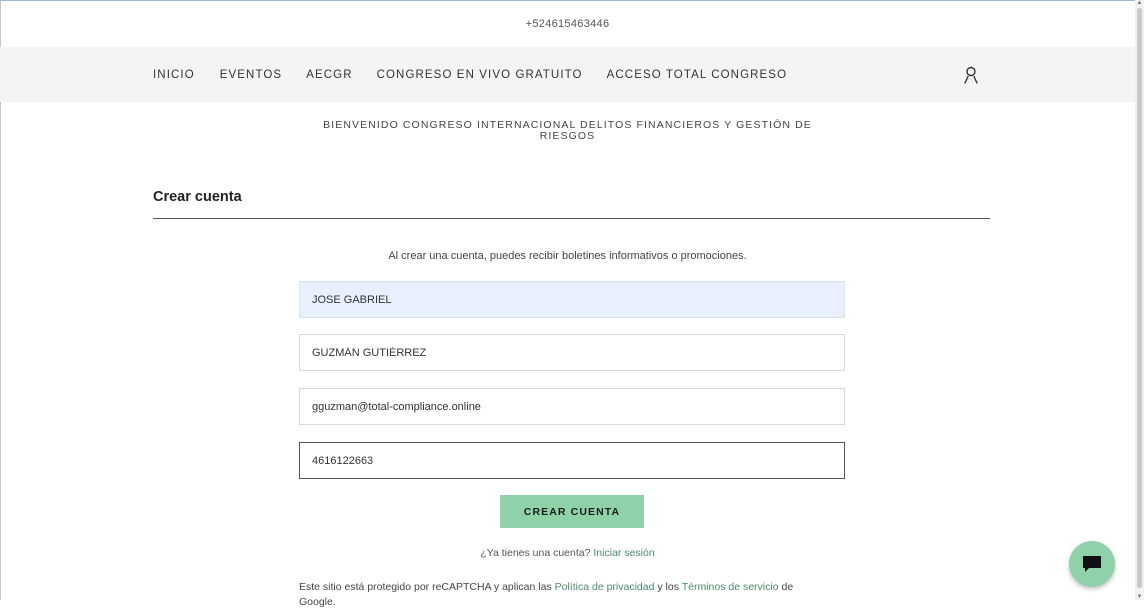 The width and height of the screenshot is (1144, 610). What do you see at coordinates (174, 75) in the screenshot?
I see `nav-item-inicio: INICIO` at bounding box center [174, 75].